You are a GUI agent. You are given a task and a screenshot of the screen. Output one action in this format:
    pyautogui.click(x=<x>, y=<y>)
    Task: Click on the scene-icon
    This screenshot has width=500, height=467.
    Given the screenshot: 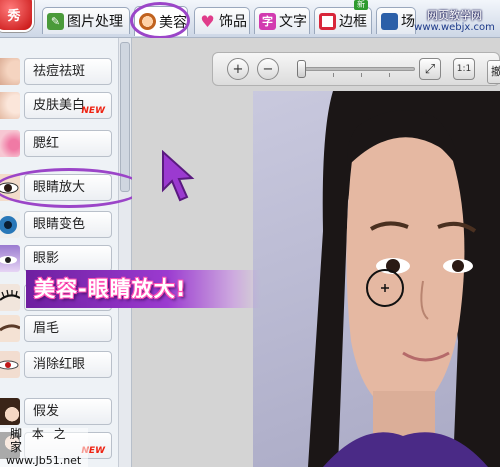 What is the action you would take?
    pyautogui.click(x=389, y=21)
    